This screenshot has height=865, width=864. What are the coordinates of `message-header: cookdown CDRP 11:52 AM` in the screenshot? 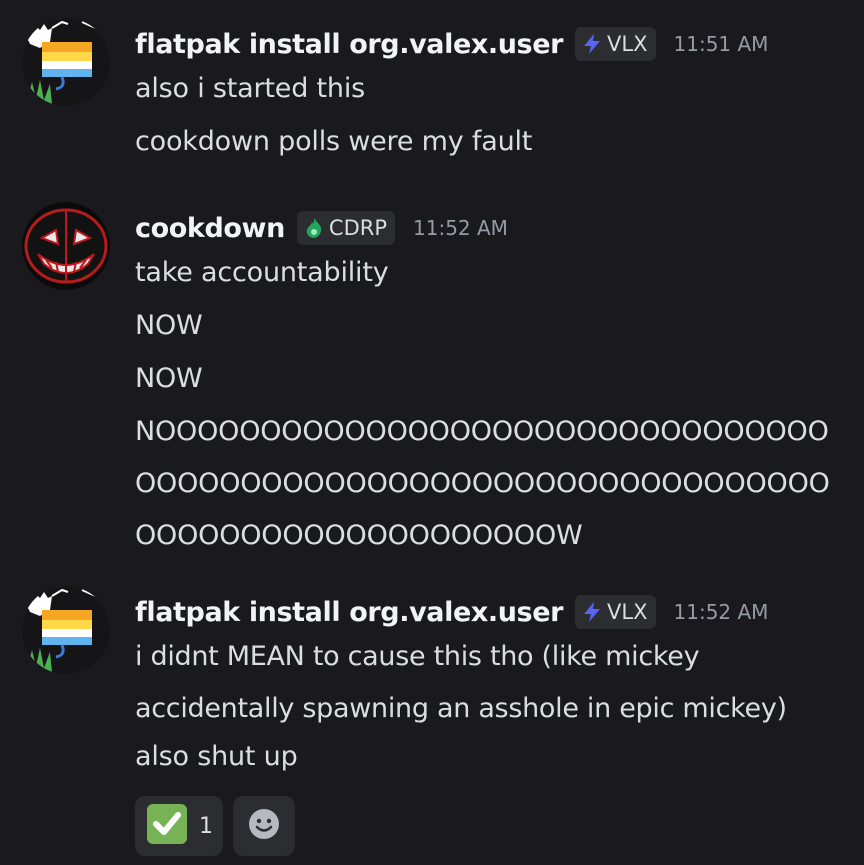 It's located at (321, 228).